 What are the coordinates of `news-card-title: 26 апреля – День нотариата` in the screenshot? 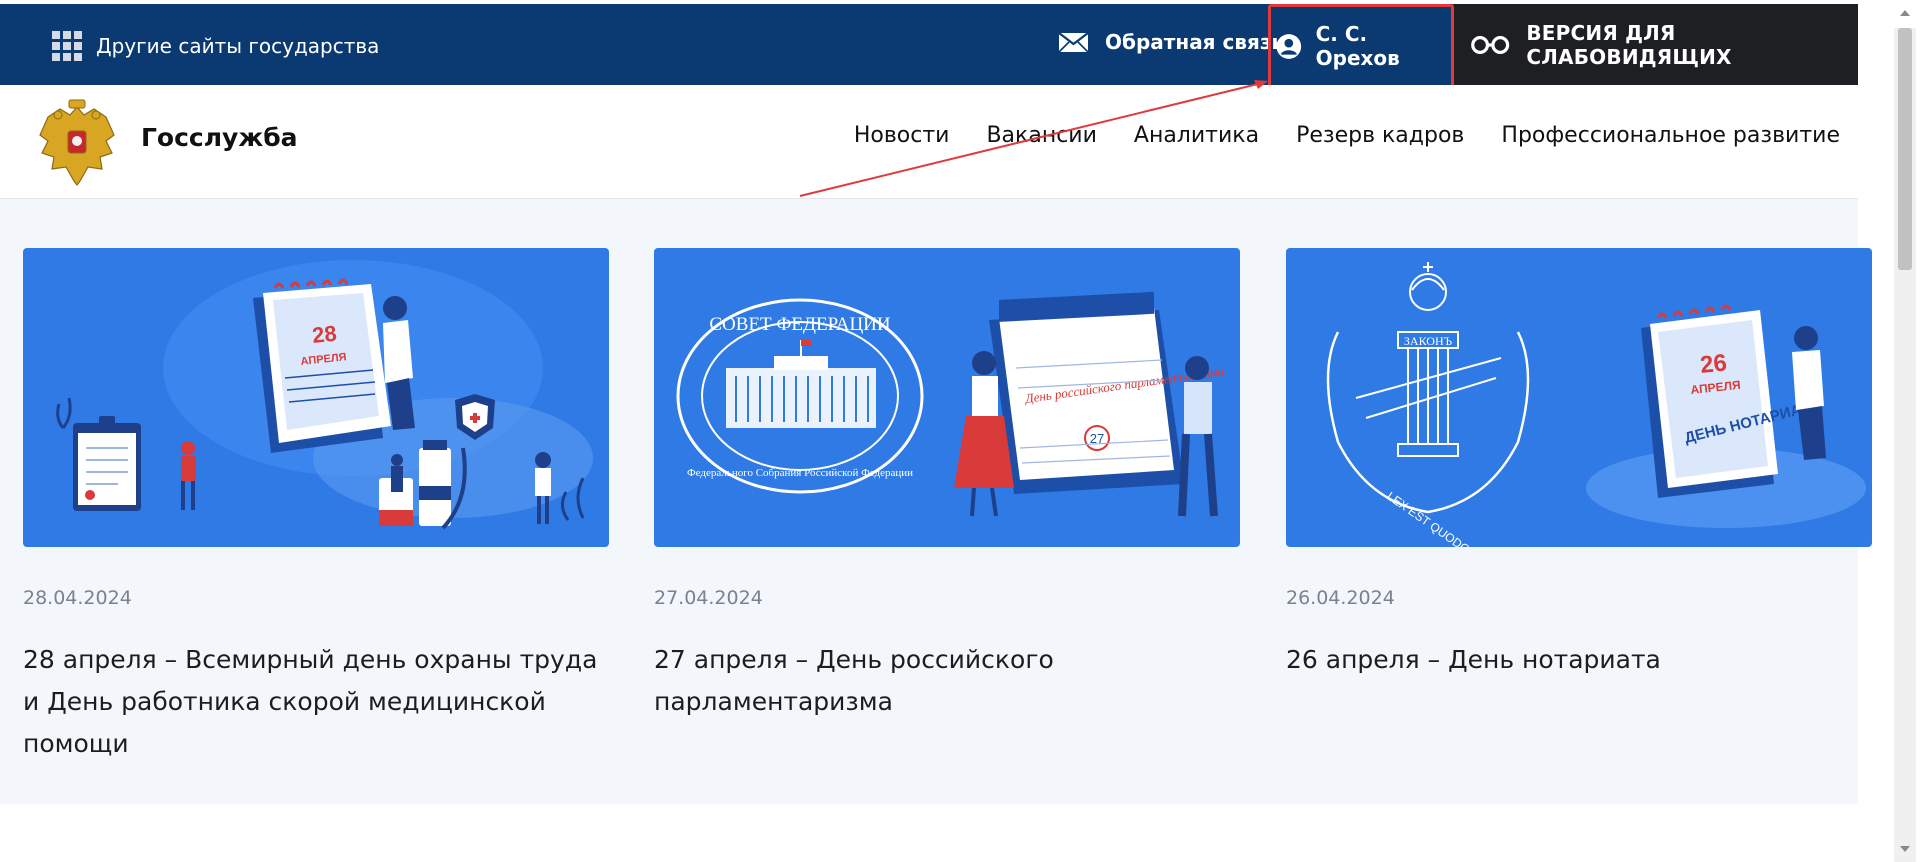 It's located at (1579, 660).